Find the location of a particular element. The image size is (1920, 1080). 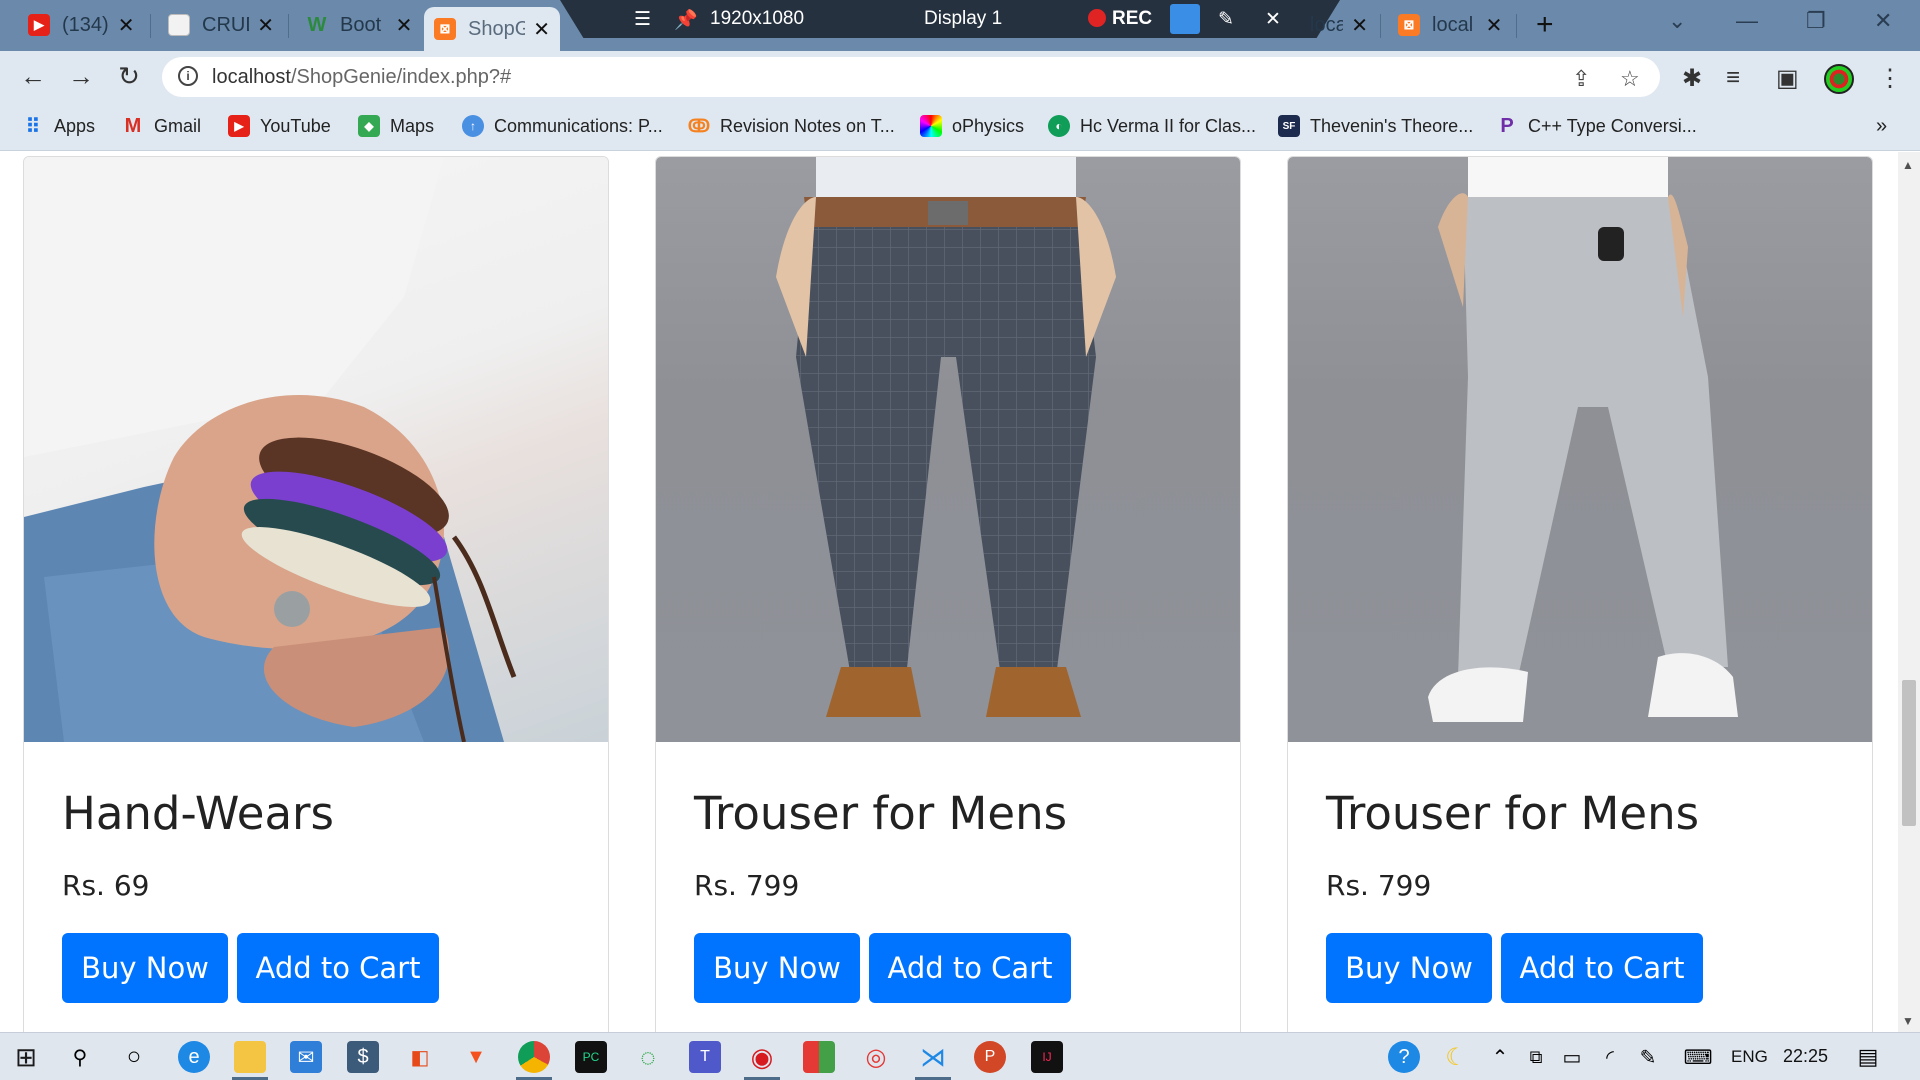

media-control-icon: ≡ is located at coordinates (1733, 78).